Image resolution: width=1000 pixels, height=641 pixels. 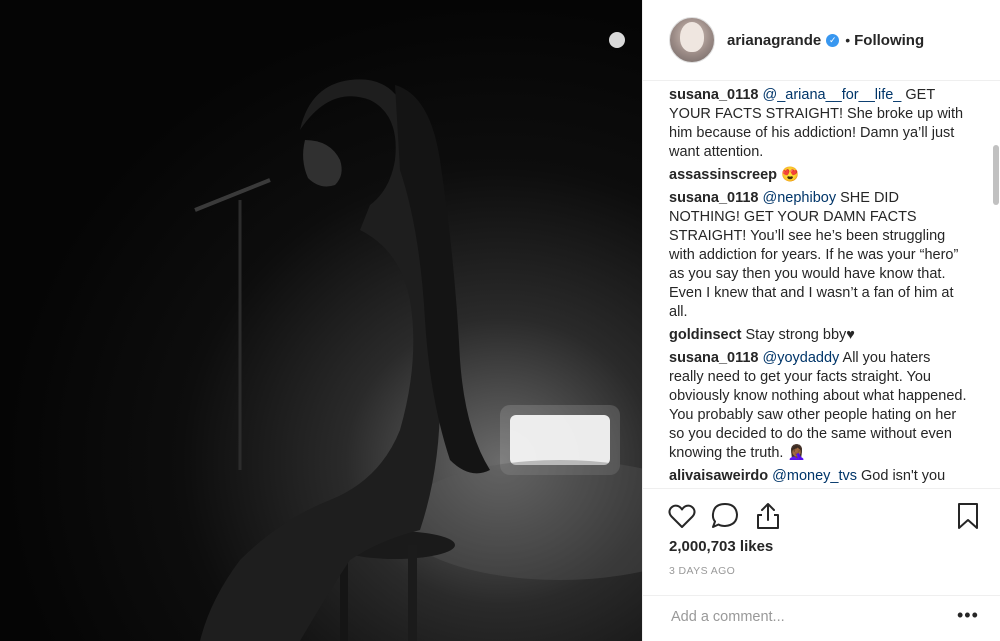 I want to click on comment-item: alivaisaweirdo @money_tvs God isn't you, so click(x=819, y=476).